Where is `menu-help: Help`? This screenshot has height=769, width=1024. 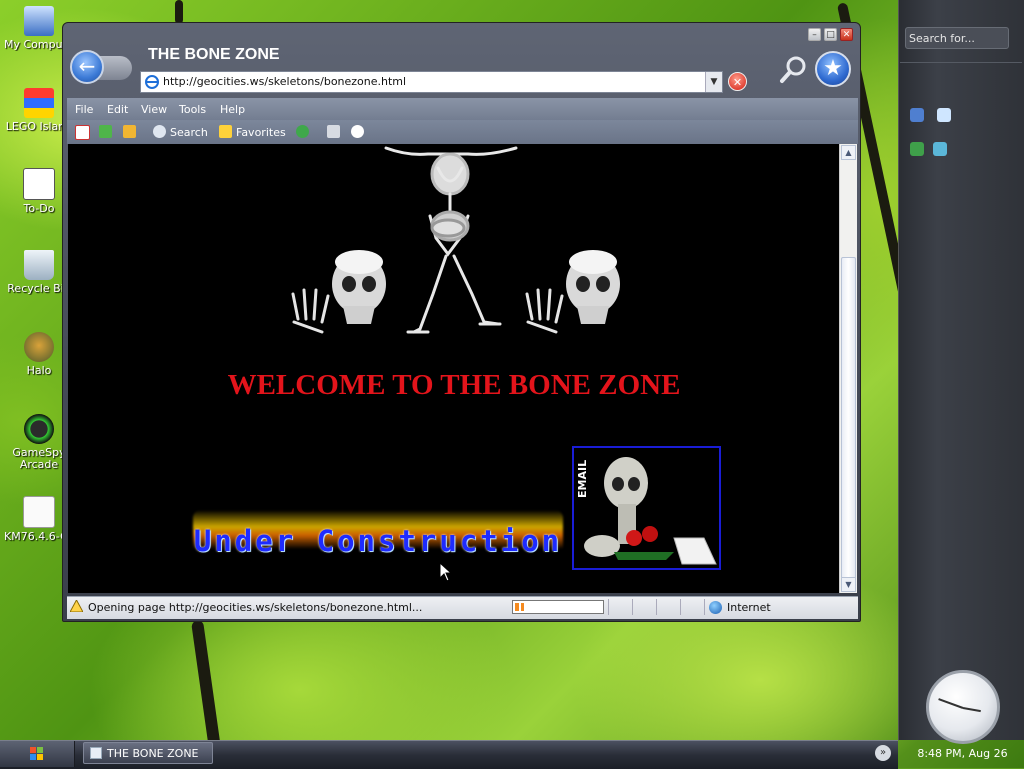 menu-help: Help is located at coordinates (232, 109).